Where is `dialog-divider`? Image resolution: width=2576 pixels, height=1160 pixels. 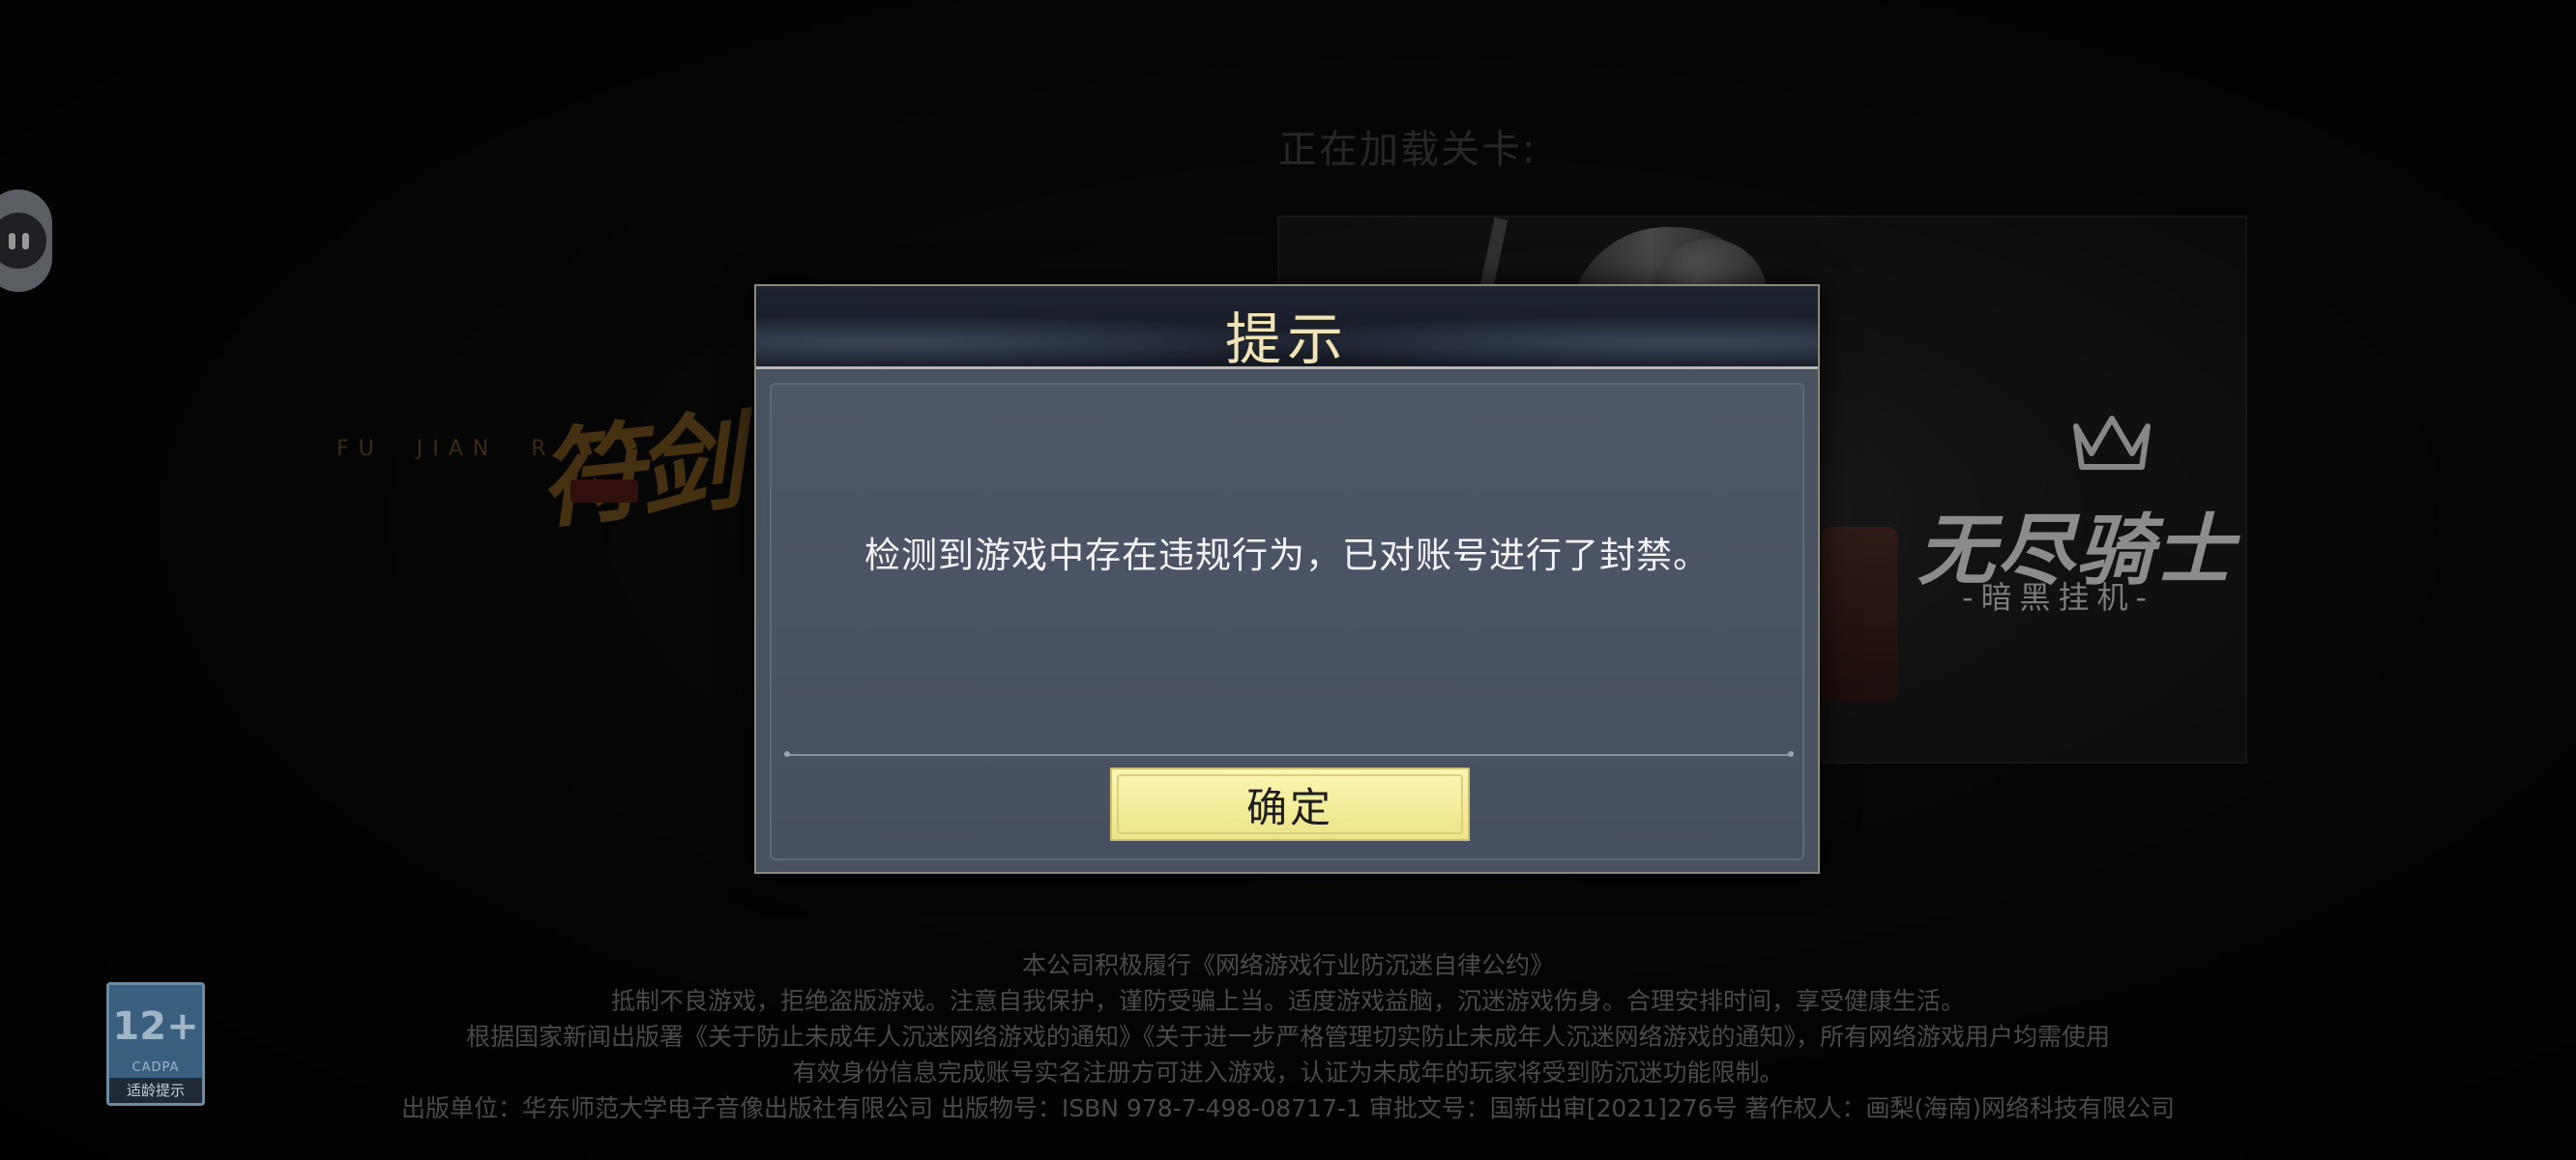 dialog-divider is located at coordinates (1289, 754).